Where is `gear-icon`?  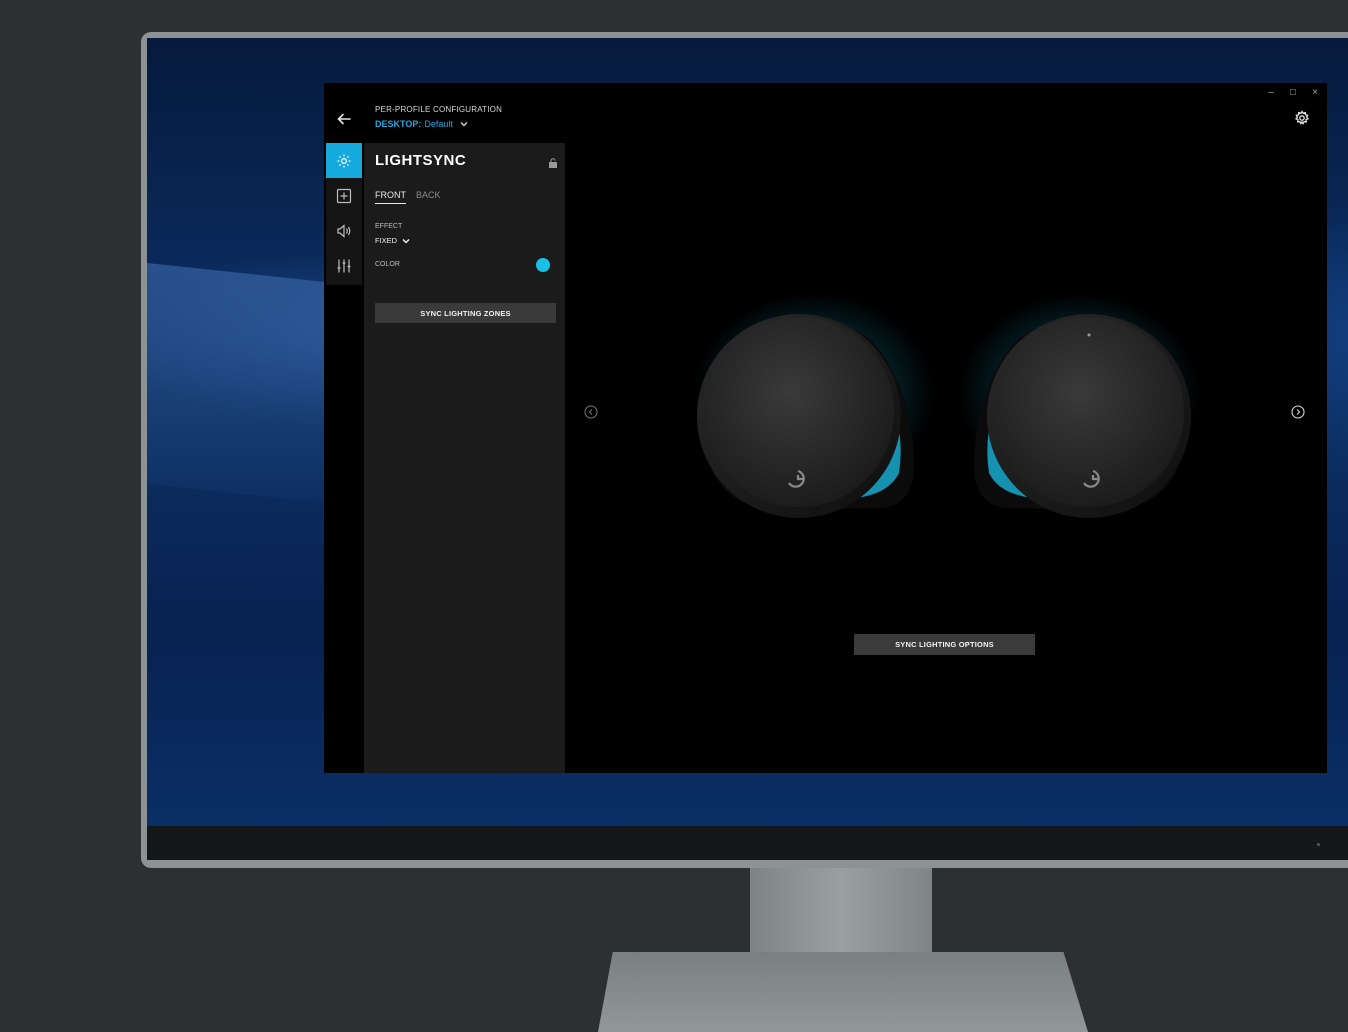
gear-icon is located at coordinates (1302, 118).